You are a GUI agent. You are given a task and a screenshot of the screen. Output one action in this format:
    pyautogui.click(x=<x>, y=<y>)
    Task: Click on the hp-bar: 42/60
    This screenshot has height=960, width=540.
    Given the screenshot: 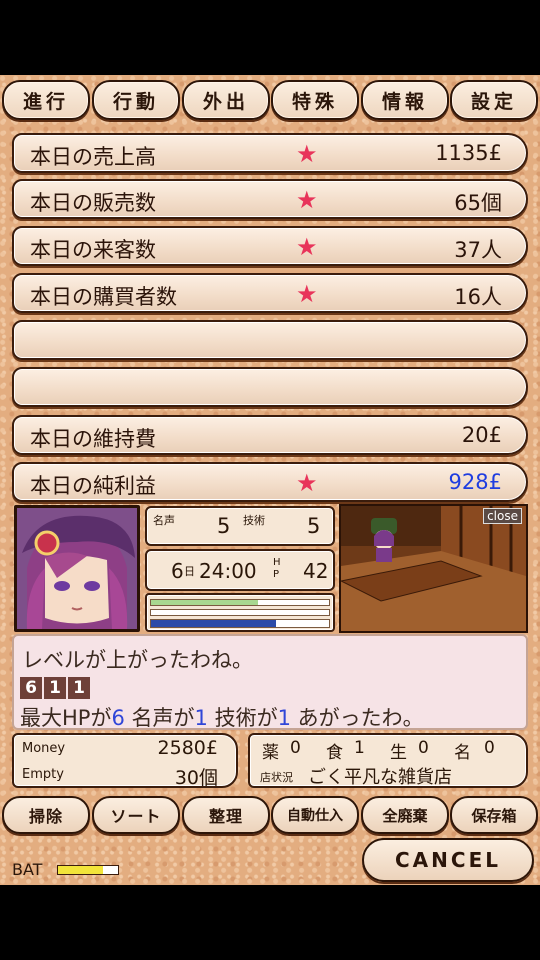 What is the action you would take?
    pyautogui.click(x=240, y=623)
    